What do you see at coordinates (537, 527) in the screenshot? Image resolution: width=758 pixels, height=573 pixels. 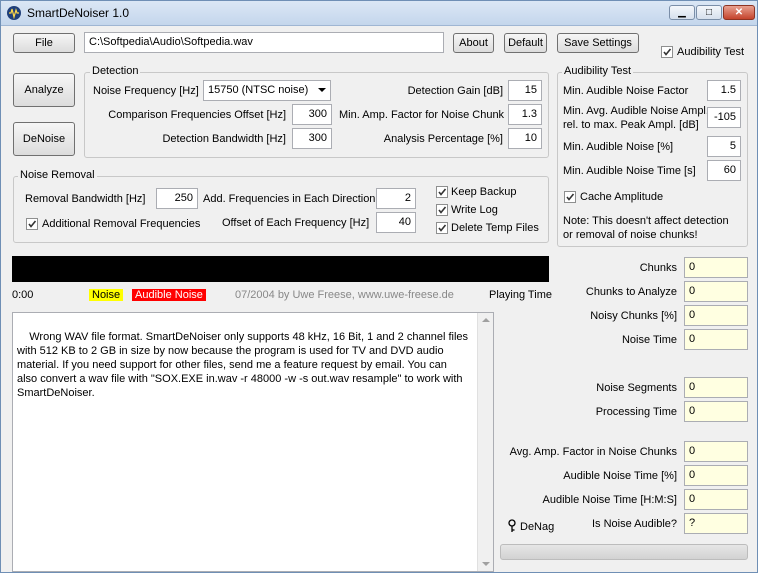 I see `denag-label: DeNag` at bounding box center [537, 527].